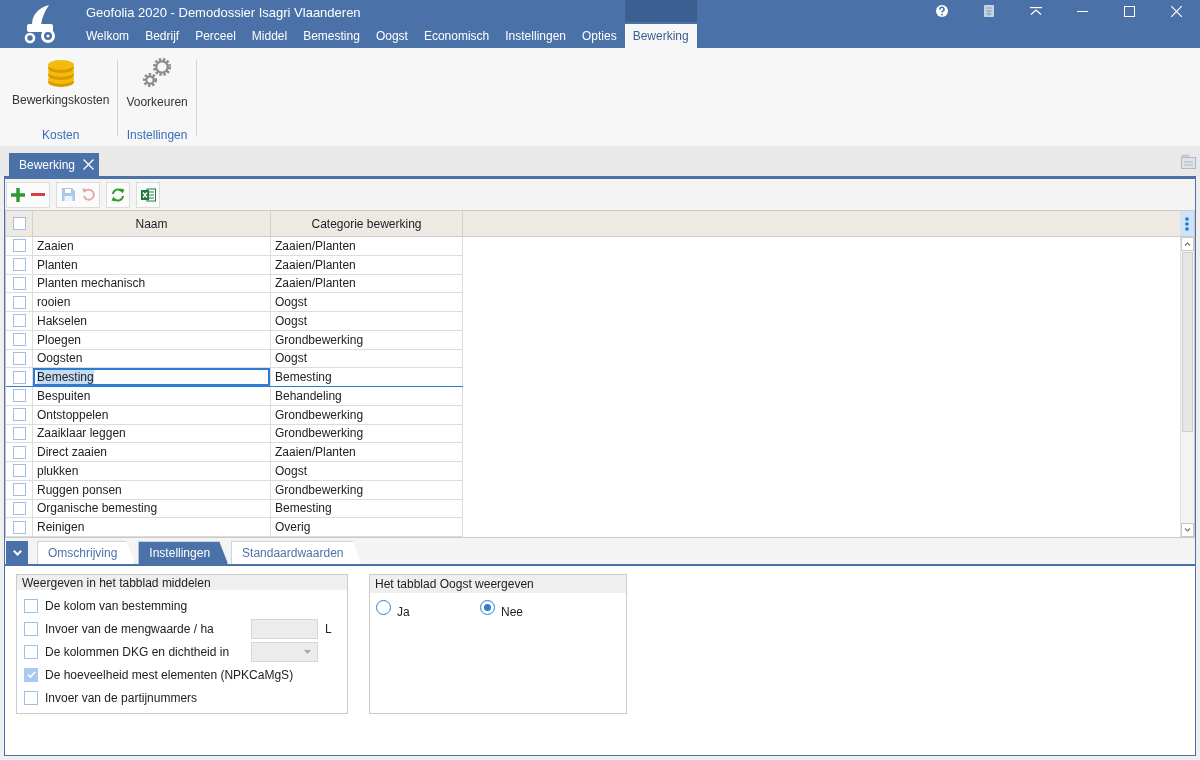 This screenshot has height=760, width=1200. What do you see at coordinates (152, 396) in the screenshot?
I see `table-cell: Bespuiten` at bounding box center [152, 396].